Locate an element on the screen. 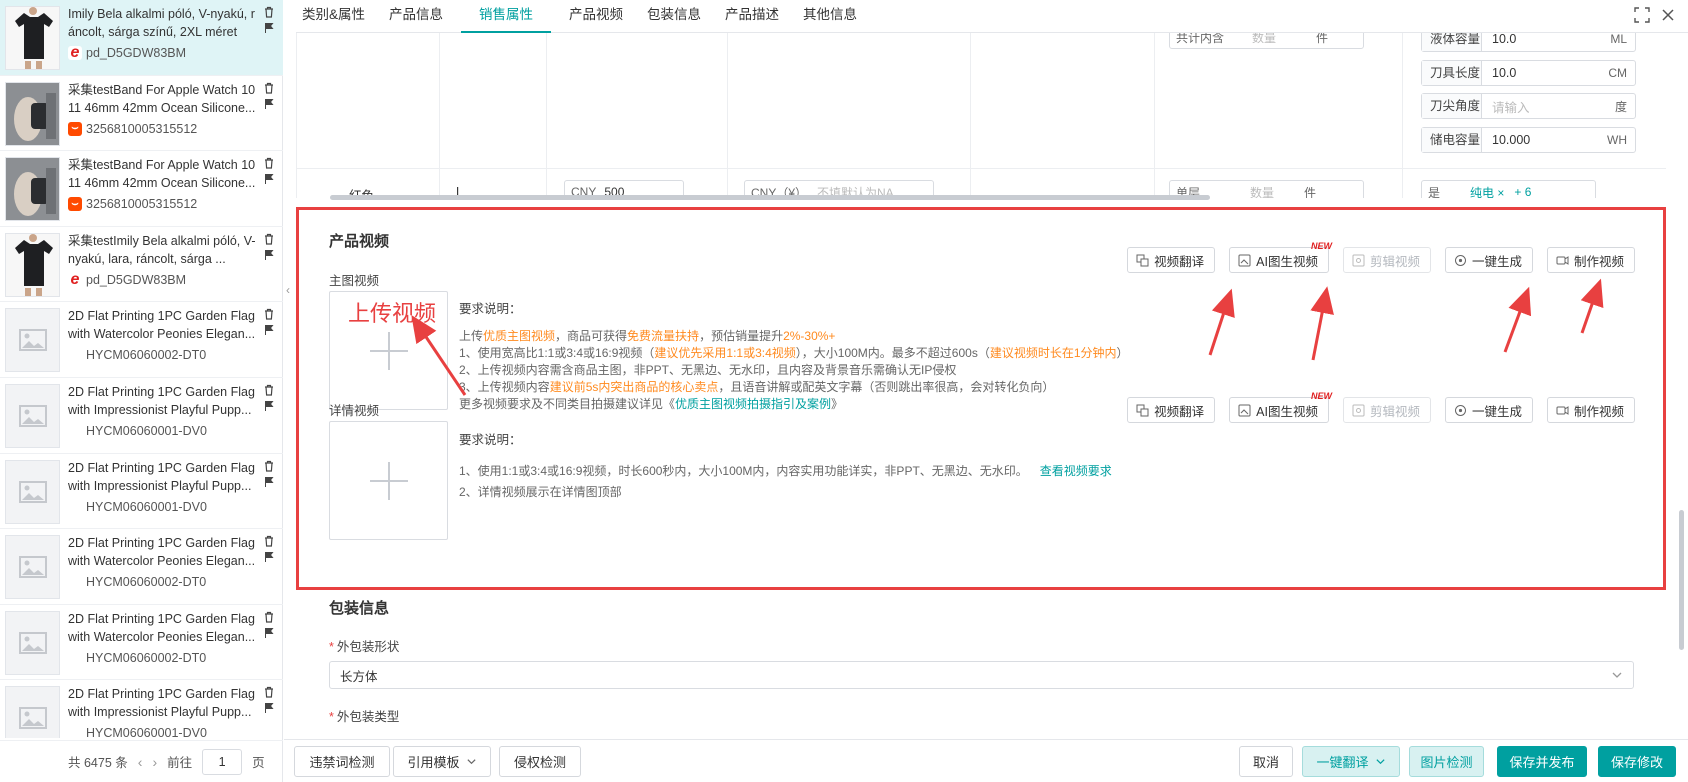 The height and width of the screenshot is (782, 1688). image-placeholder-icon is located at coordinates (32, 567).